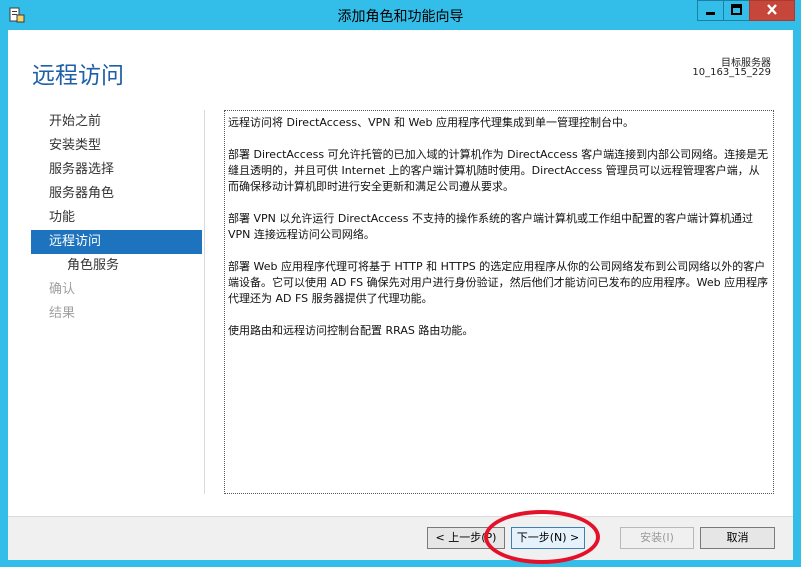  What do you see at coordinates (62, 289) in the screenshot?
I see `nav-item-confirmation: 确认` at bounding box center [62, 289].